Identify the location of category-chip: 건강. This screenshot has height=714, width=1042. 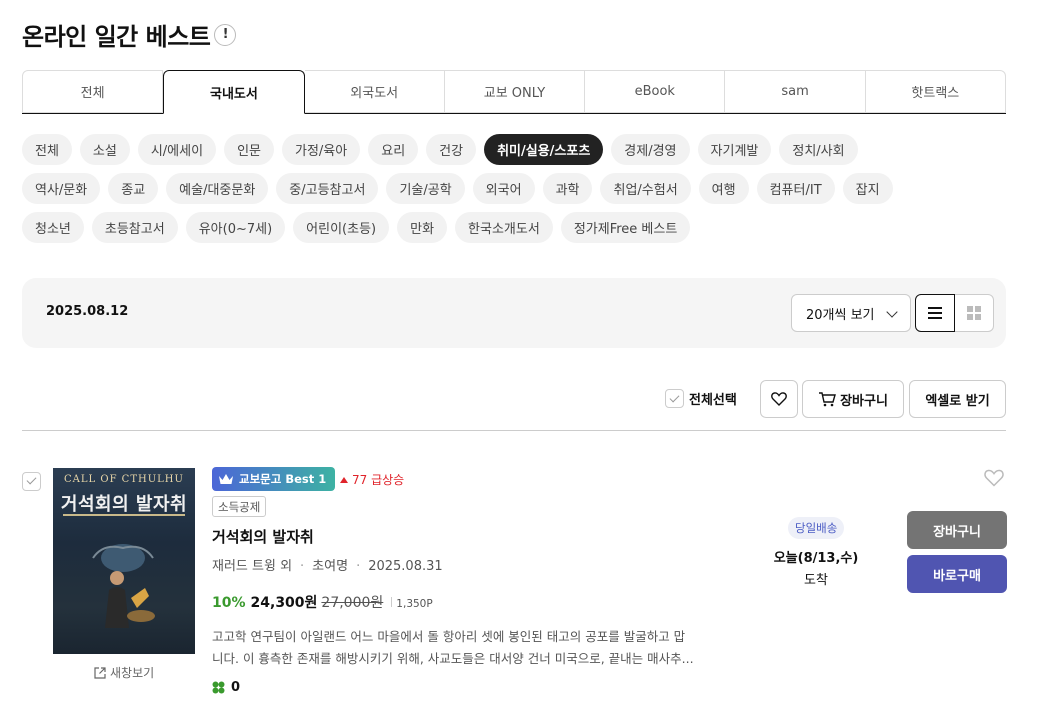
(451, 149).